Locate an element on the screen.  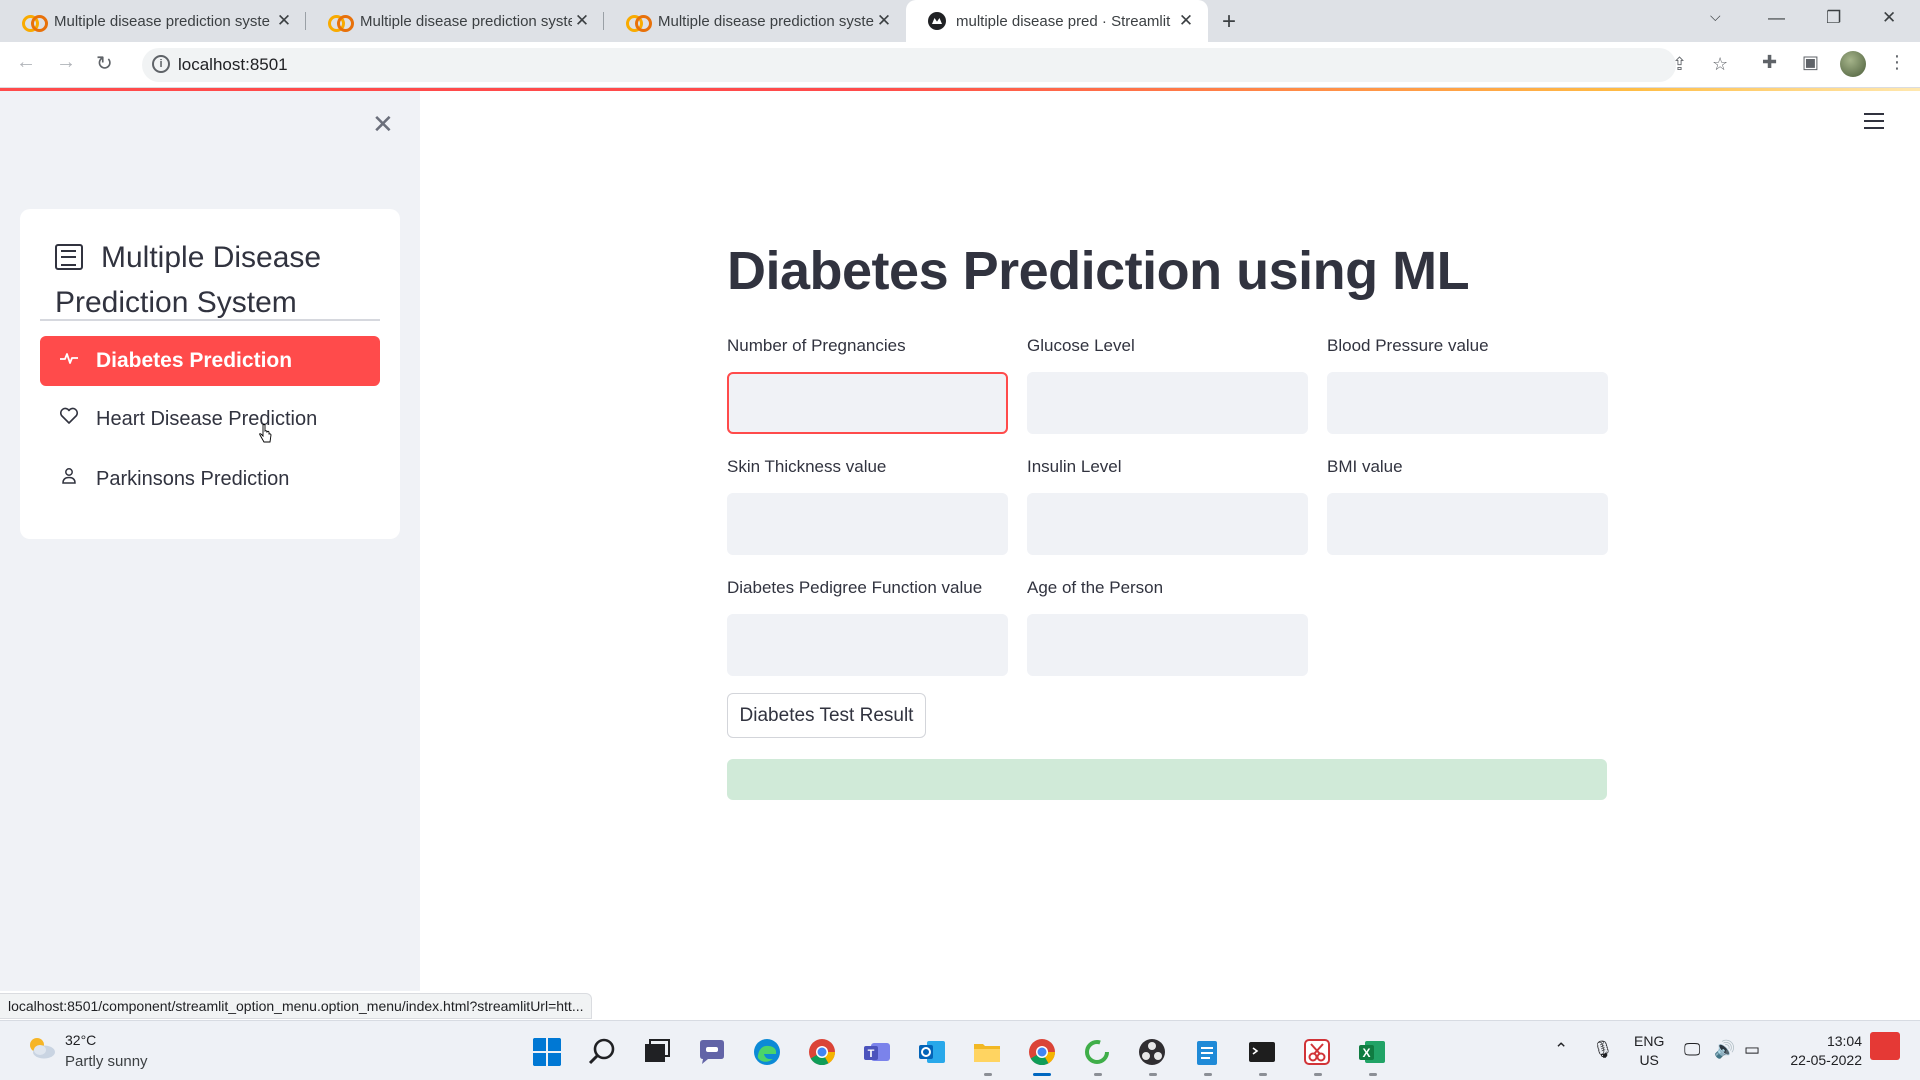
extensions-icon: ✚ is located at coordinates (1769, 62).